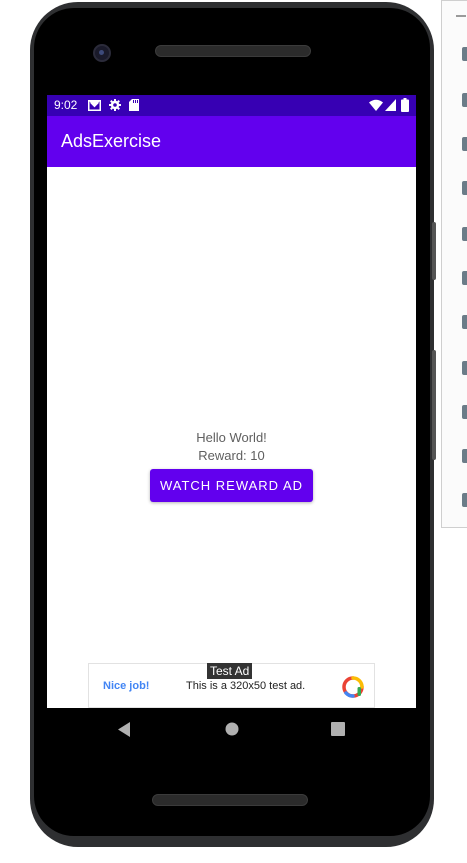 This screenshot has width=467, height=863. I want to click on wifi-icon, so click(376, 105).